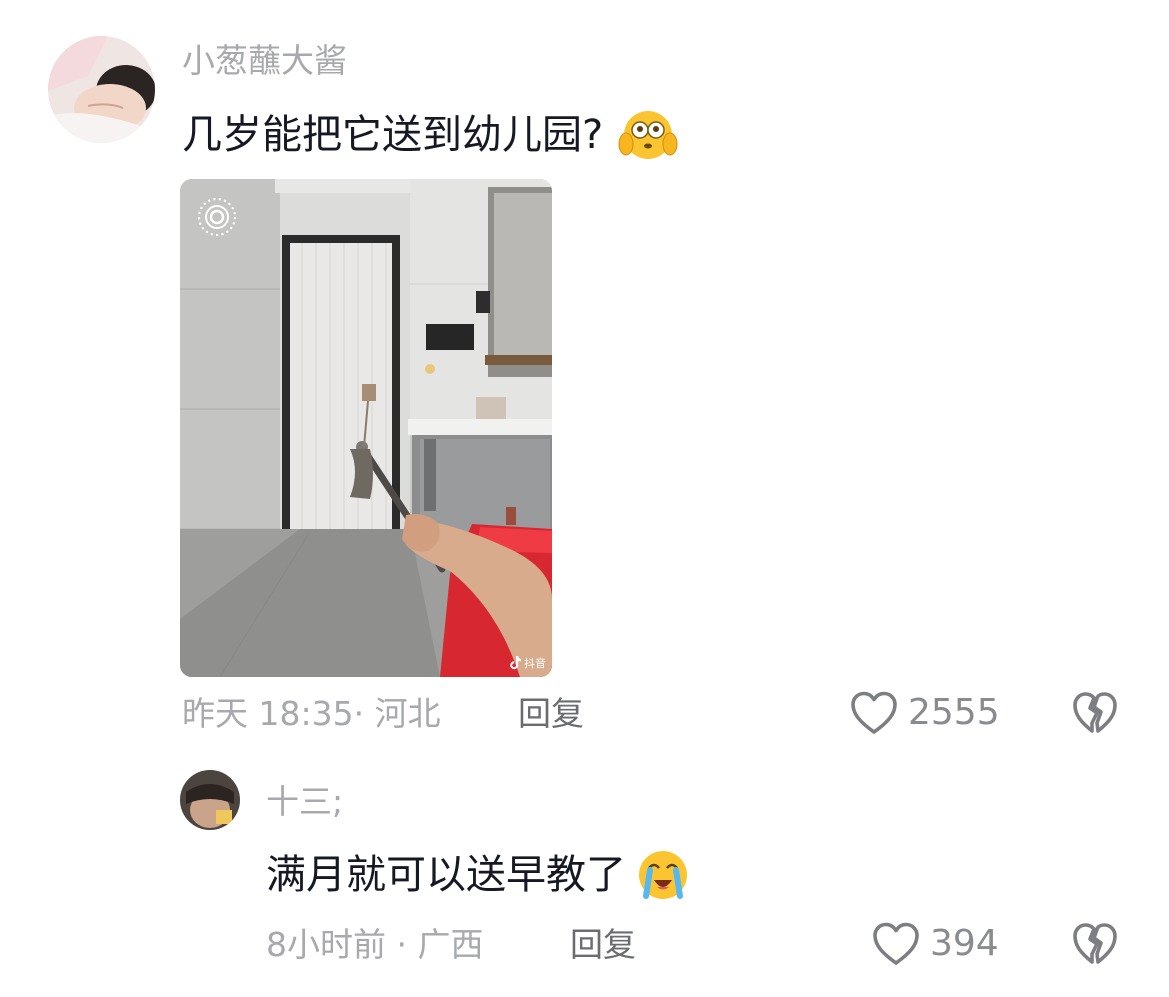  What do you see at coordinates (446, 875) in the screenshot?
I see `comment-body: 满月就可以送早教了` at bounding box center [446, 875].